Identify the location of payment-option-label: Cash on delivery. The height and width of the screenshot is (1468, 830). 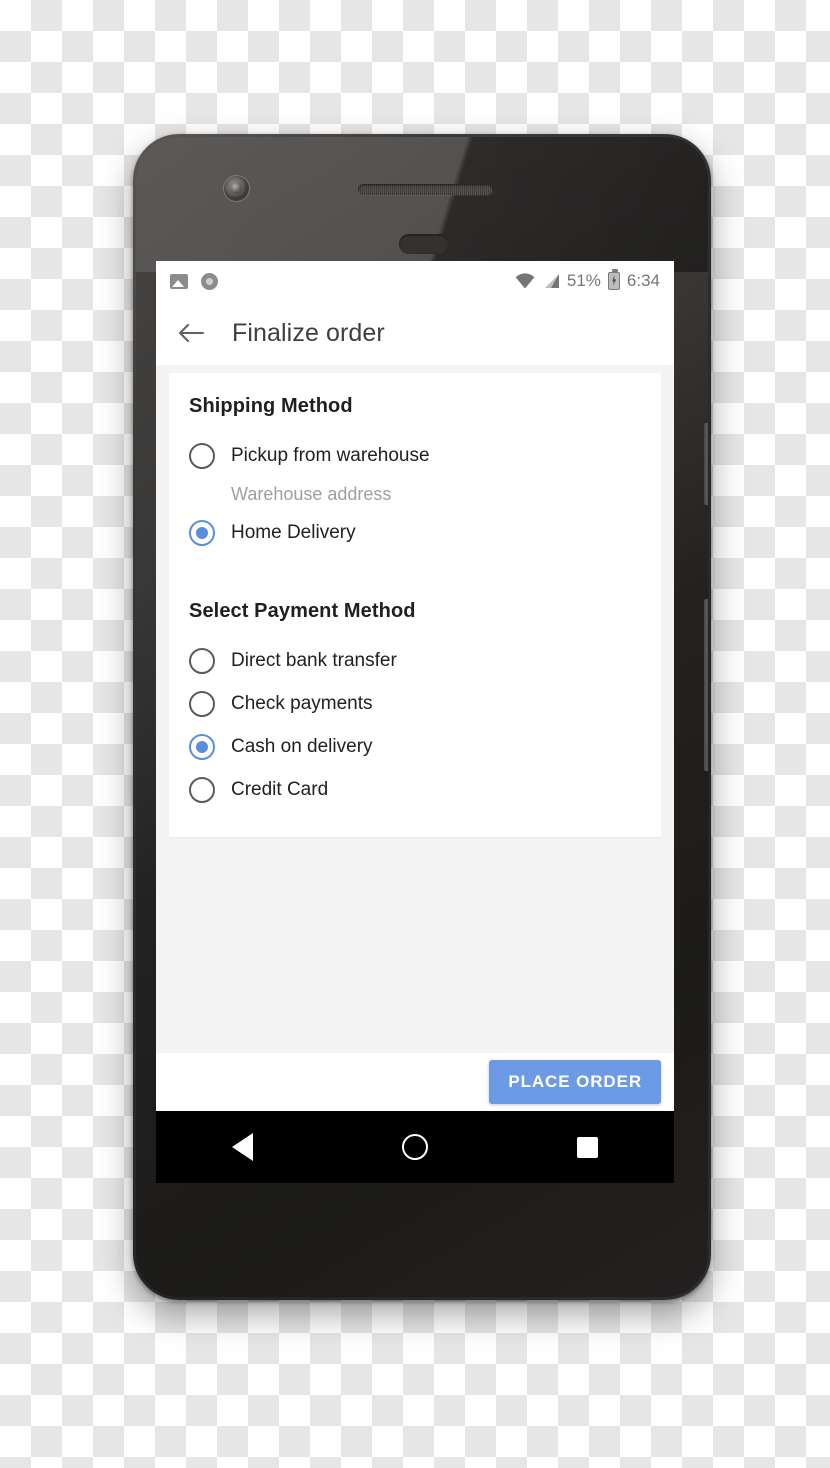
(302, 746).